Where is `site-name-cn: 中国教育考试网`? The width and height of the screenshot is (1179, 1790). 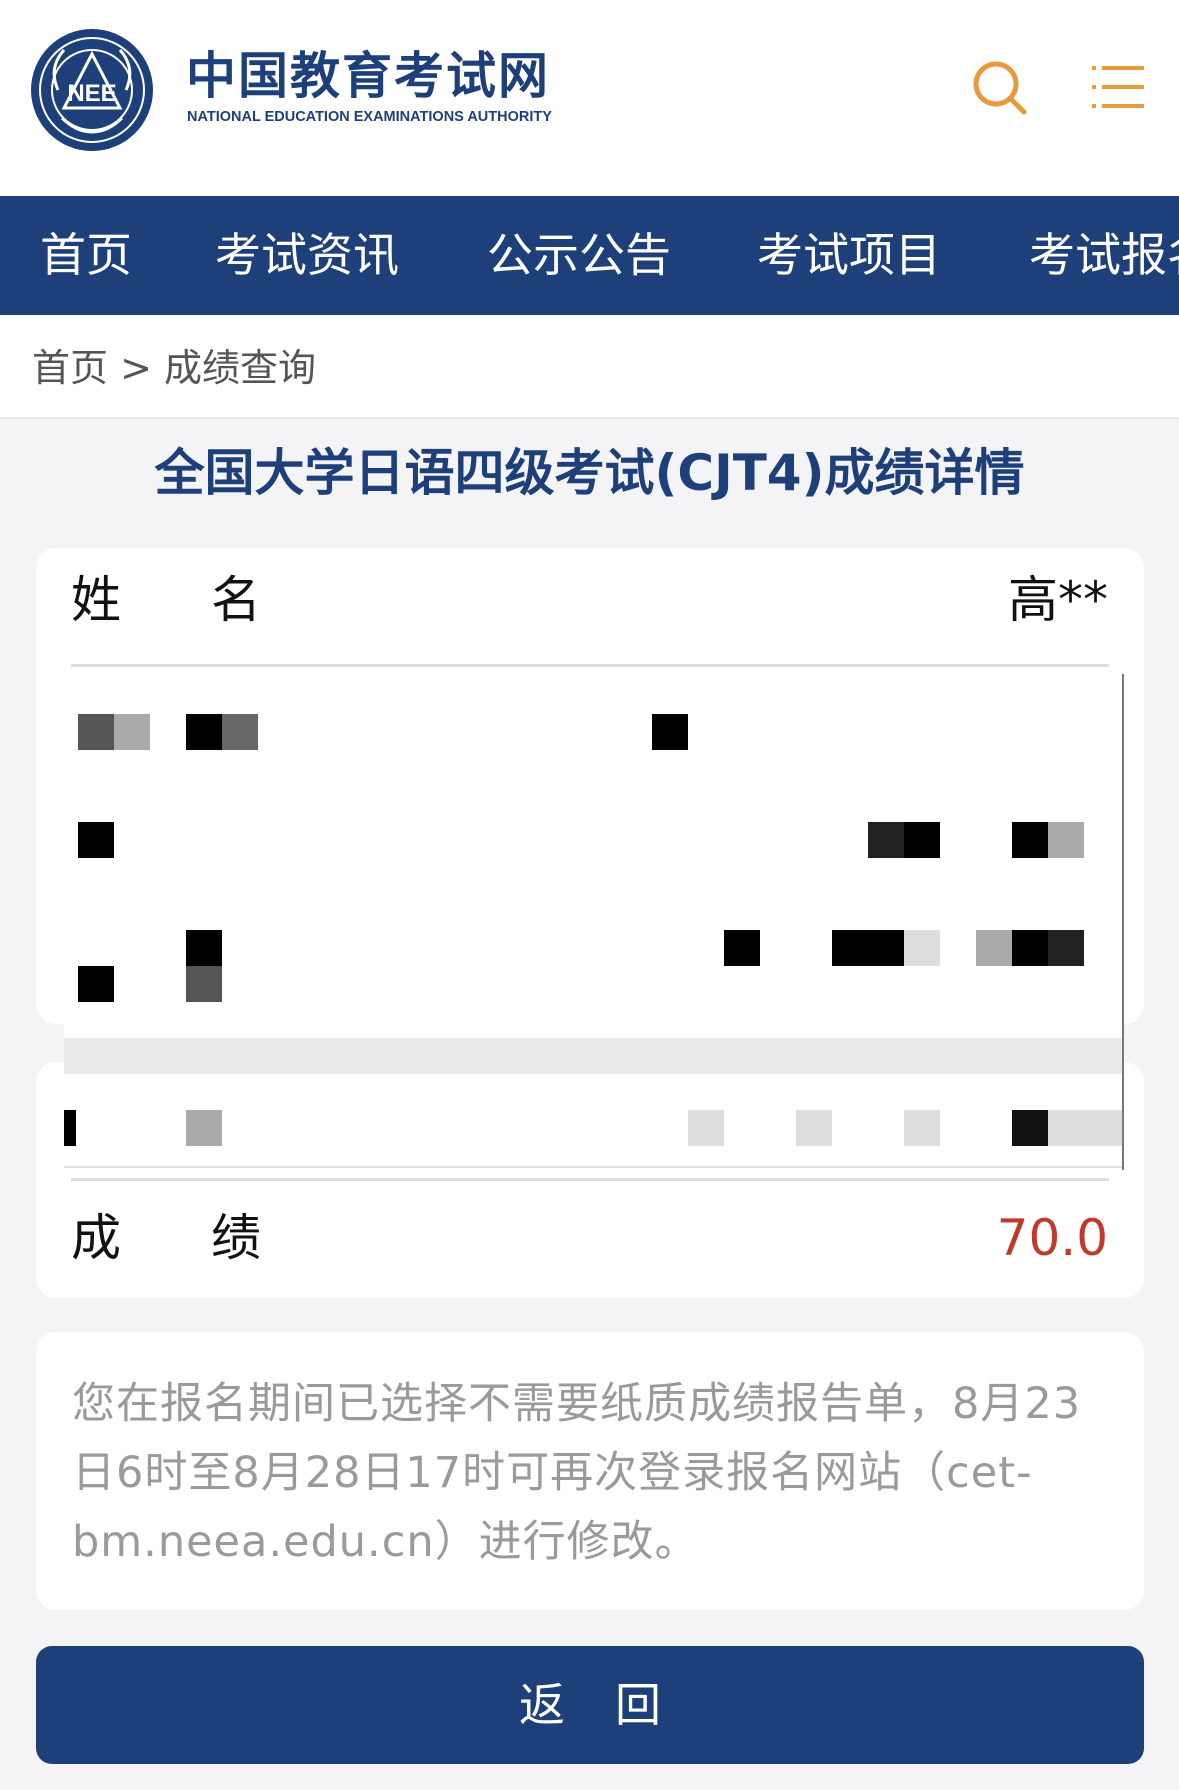 site-name-cn: 中国教育考试网 is located at coordinates (368, 76).